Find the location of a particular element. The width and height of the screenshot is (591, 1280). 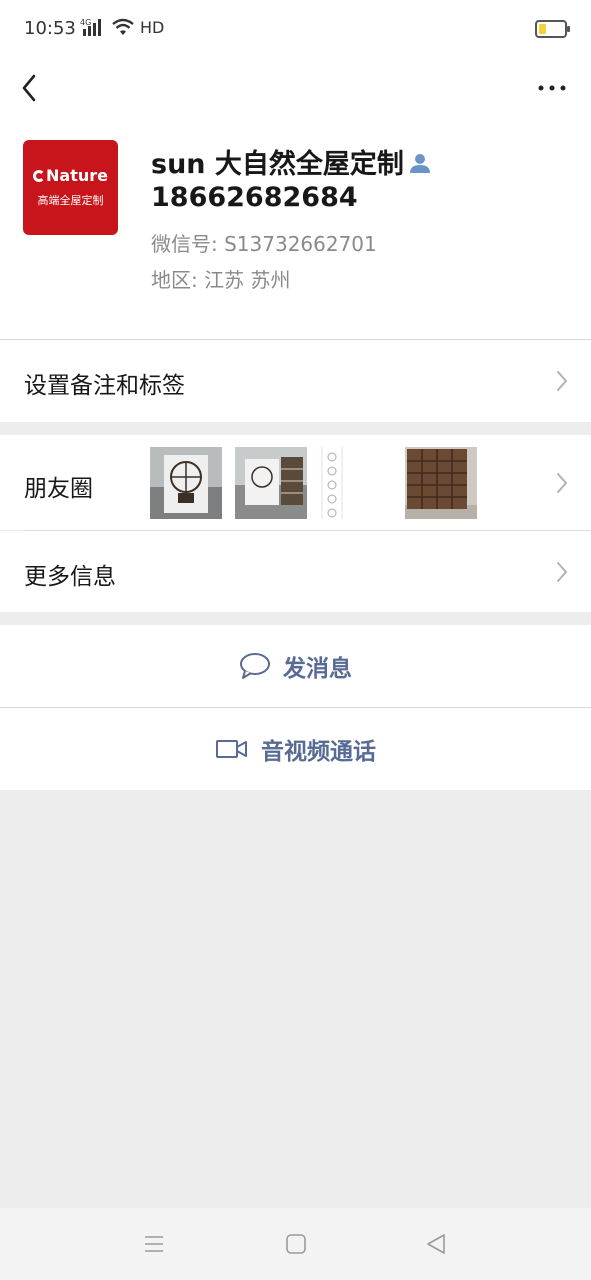

video-call-content: 音视频通话 is located at coordinates (295, 749).